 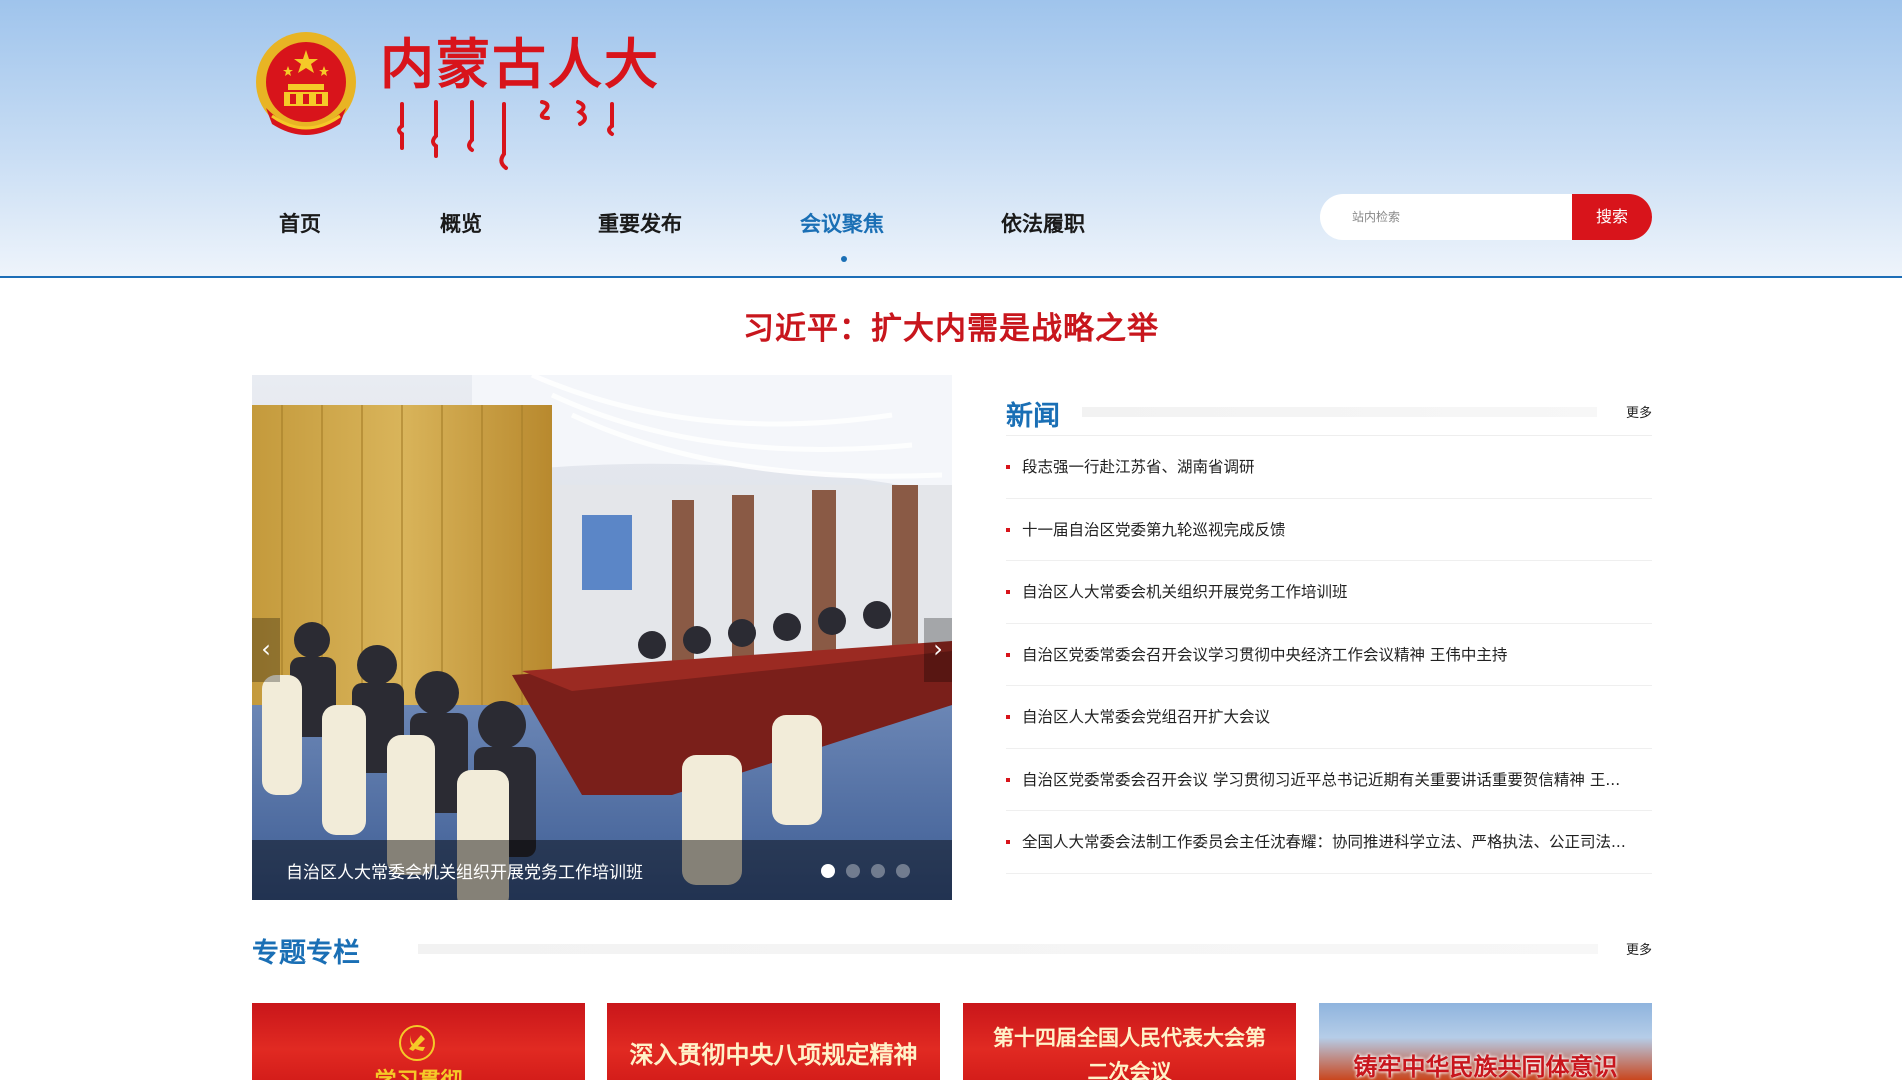 What do you see at coordinates (1138, 467) in the screenshot?
I see `news-item-text: 段志强一行赴江苏省、湖南省调研` at bounding box center [1138, 467].